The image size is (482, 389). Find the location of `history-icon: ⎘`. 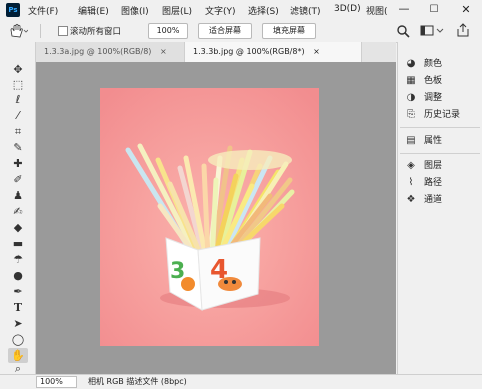

history-icon: ⎘ is located at coordinates (411, 114).